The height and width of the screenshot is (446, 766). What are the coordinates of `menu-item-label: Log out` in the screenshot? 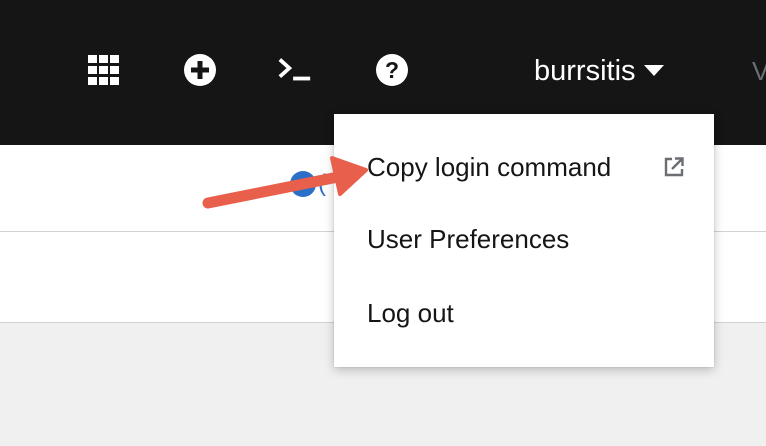 It's located at (410, 312).